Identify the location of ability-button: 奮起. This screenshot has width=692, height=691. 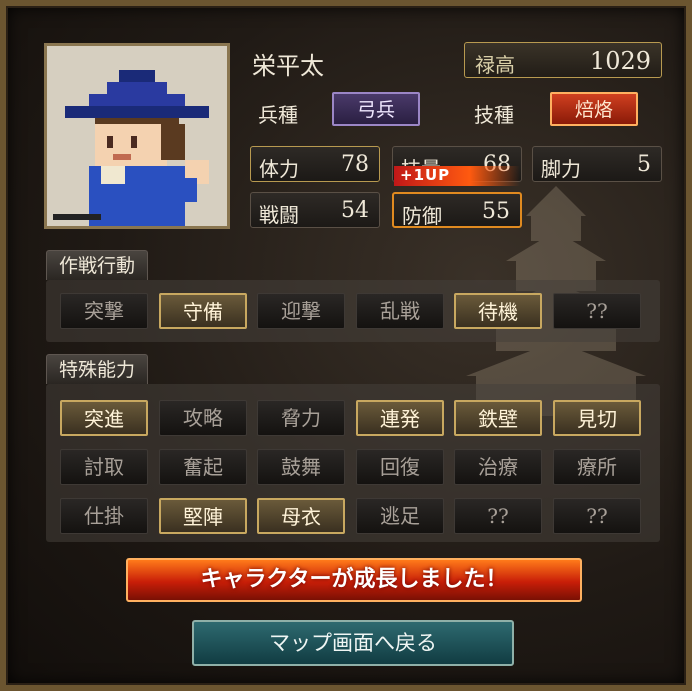
(203, 467).